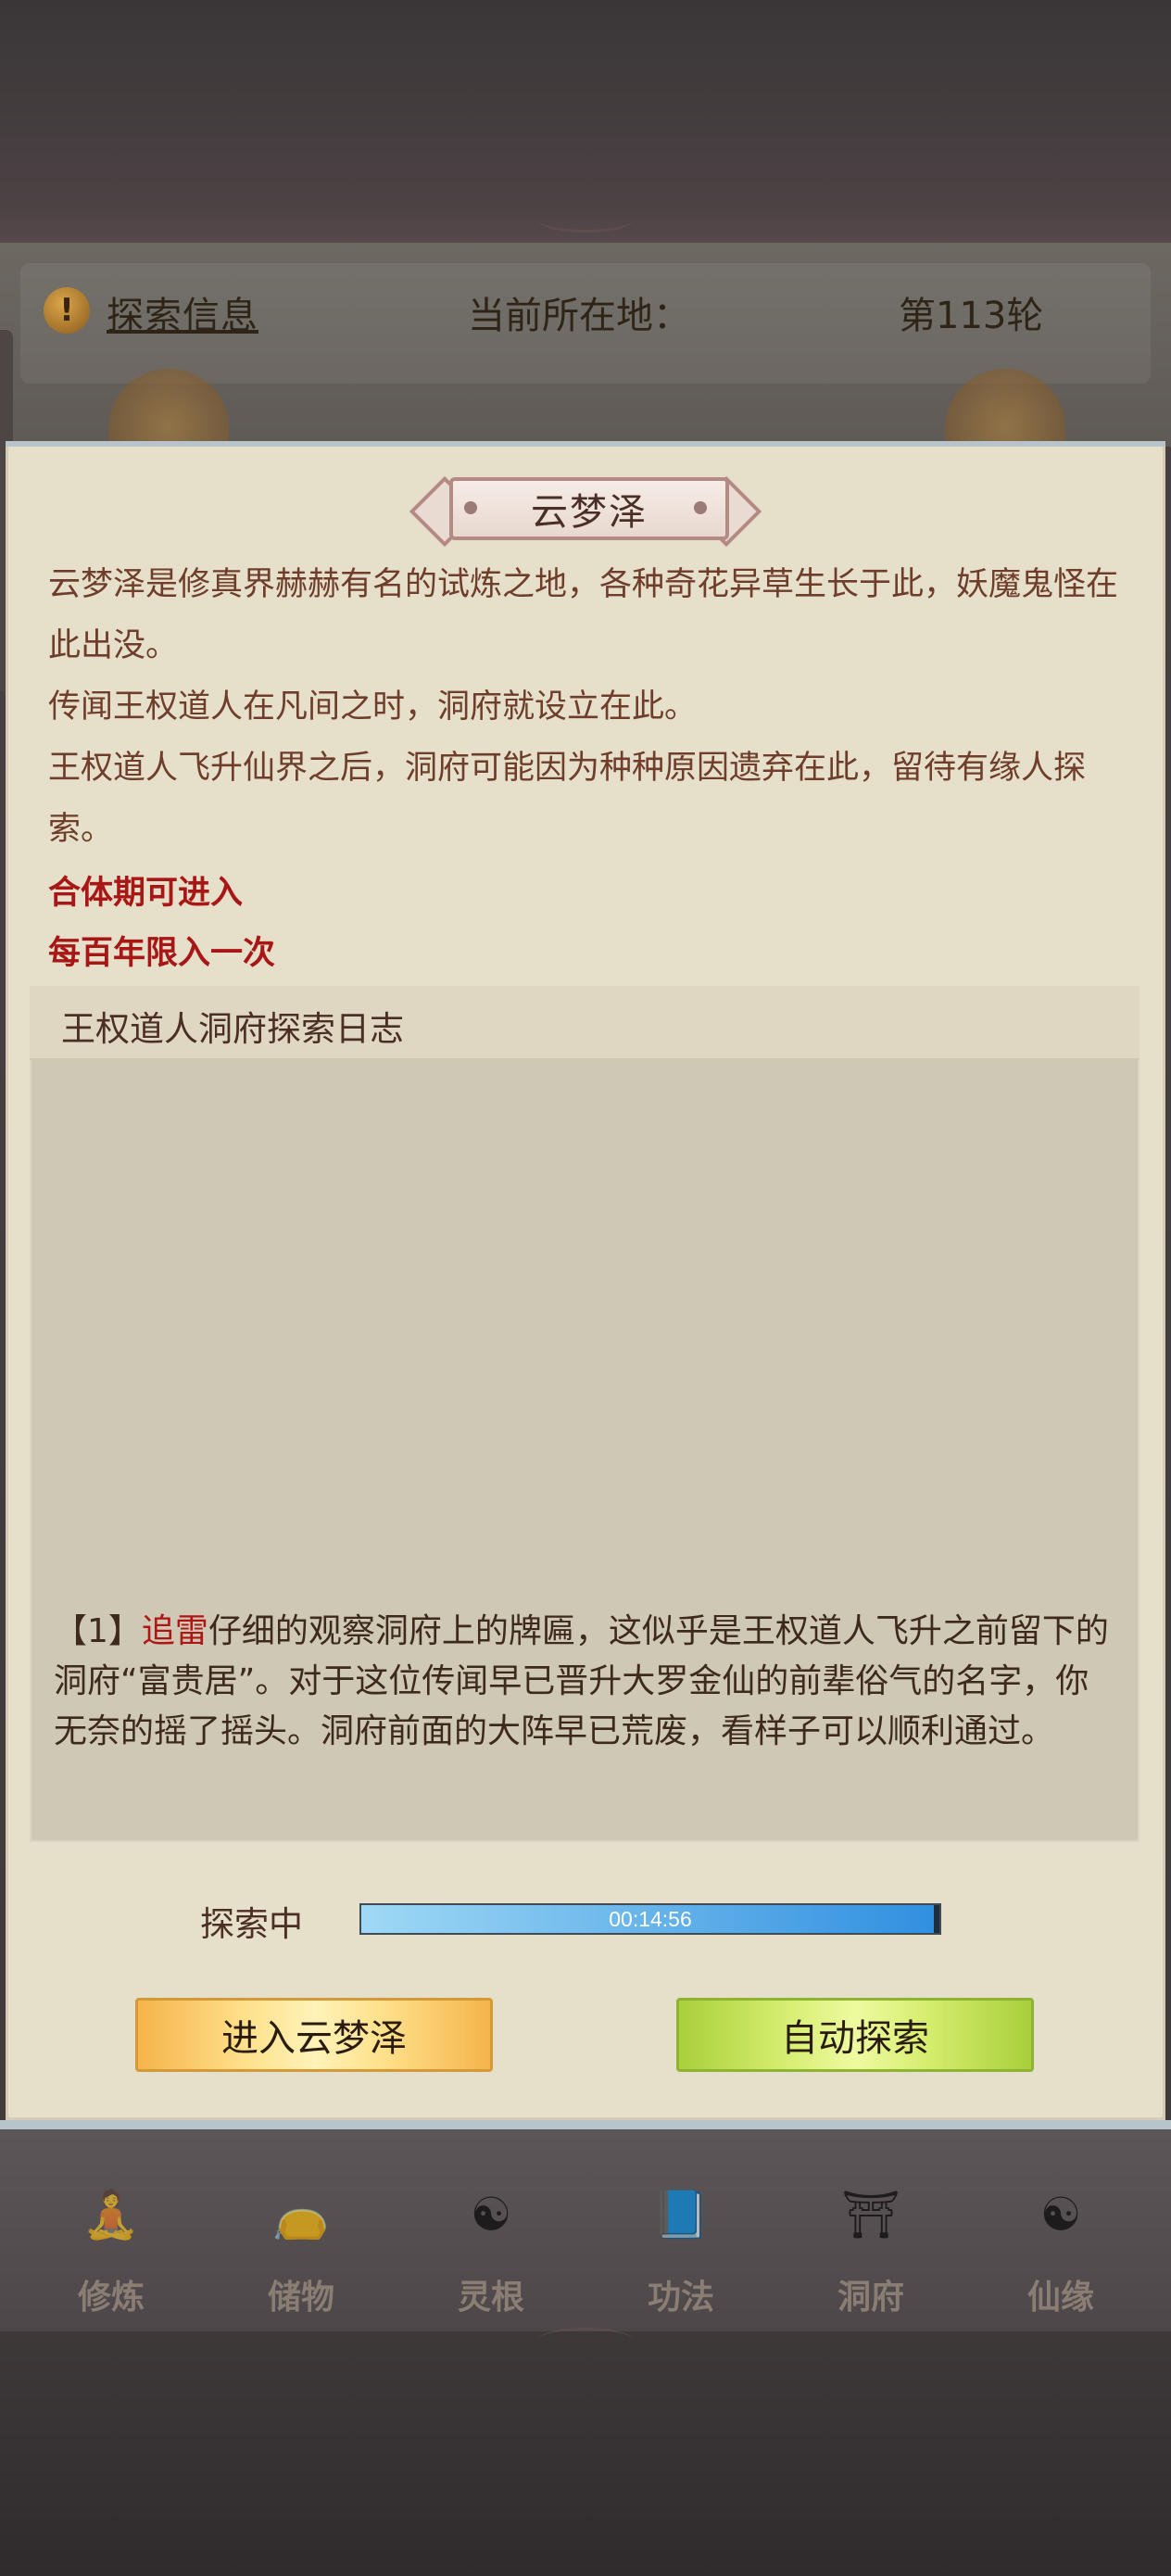 The width and height of the screenshot is (1171, 2576). What do you see at coordinates (1060, 2298) in the screenshot?
I see `nav-item-label: 仙缘` at bounding box center [1060, 2298].